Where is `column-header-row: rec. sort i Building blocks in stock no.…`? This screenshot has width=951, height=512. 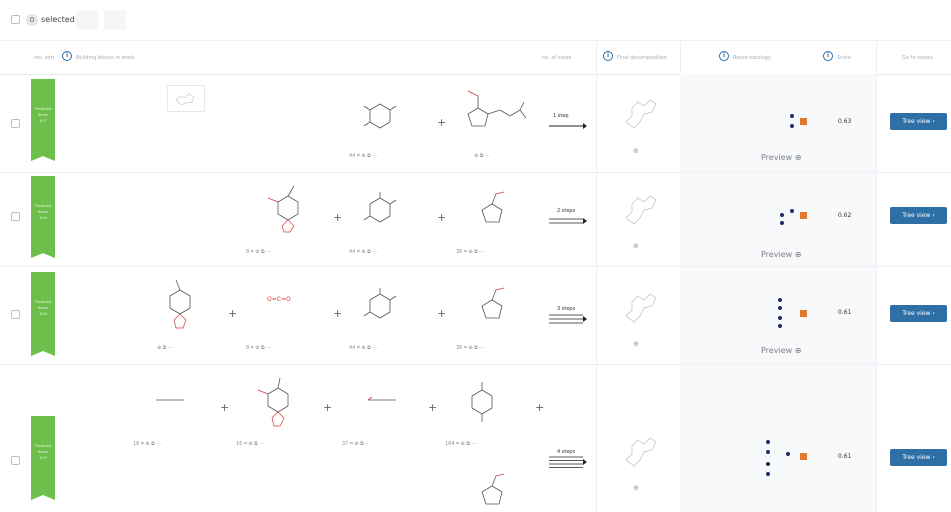
column-header-row: rec. sort i Building blocks in stock no.… is located at coordinates (475, 76).